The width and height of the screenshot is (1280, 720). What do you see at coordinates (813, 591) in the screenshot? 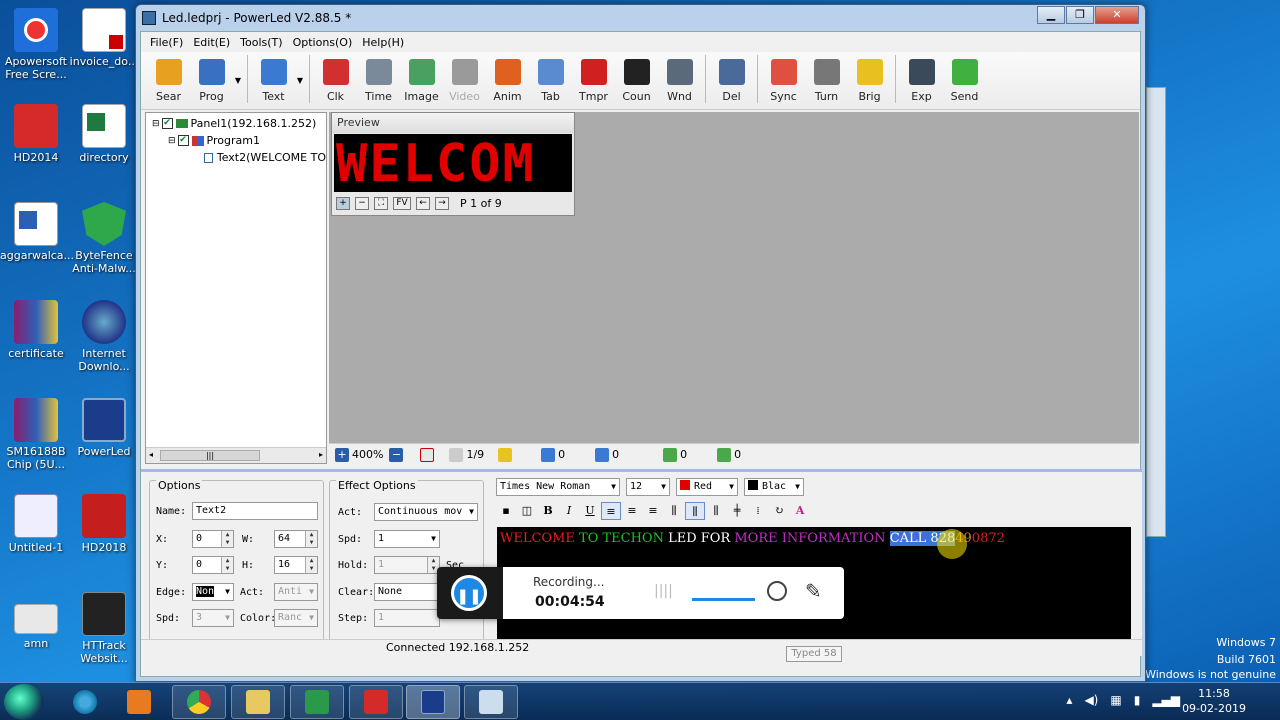
I see `pen-icon: ✎` at bounding box center [813, 591].